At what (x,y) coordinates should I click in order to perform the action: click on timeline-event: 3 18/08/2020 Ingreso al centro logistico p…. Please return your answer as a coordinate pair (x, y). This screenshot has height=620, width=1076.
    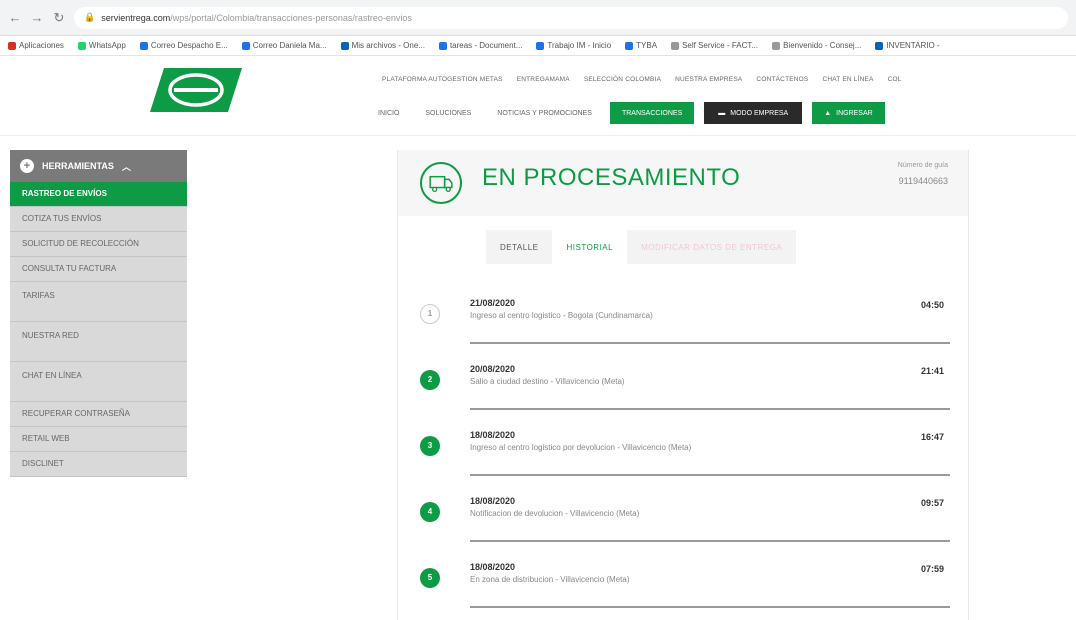
    Looking at the image, I should click on (685, 455).